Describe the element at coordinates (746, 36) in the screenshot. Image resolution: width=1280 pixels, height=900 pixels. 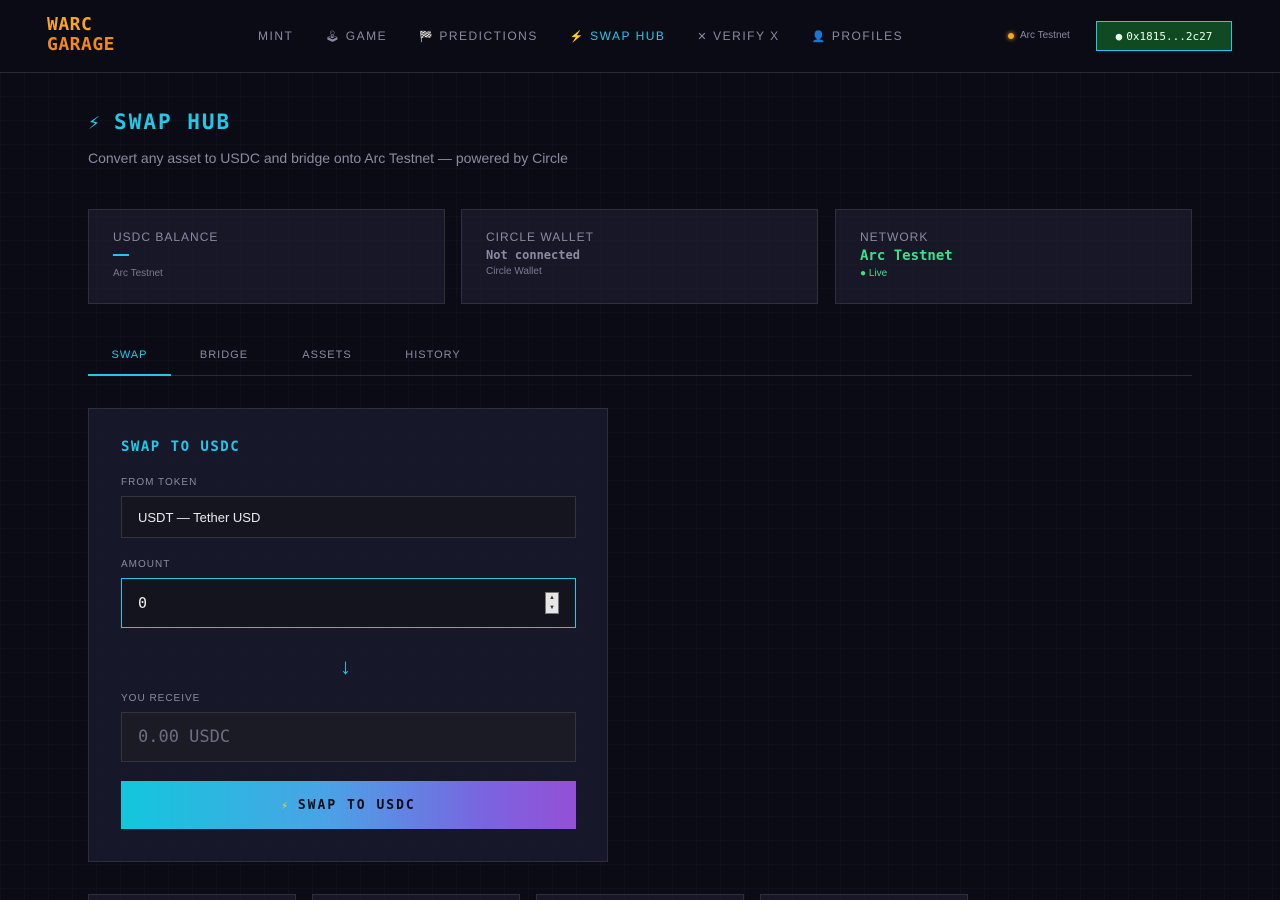
I see `nav-item-label: VERIFY X` at that location.